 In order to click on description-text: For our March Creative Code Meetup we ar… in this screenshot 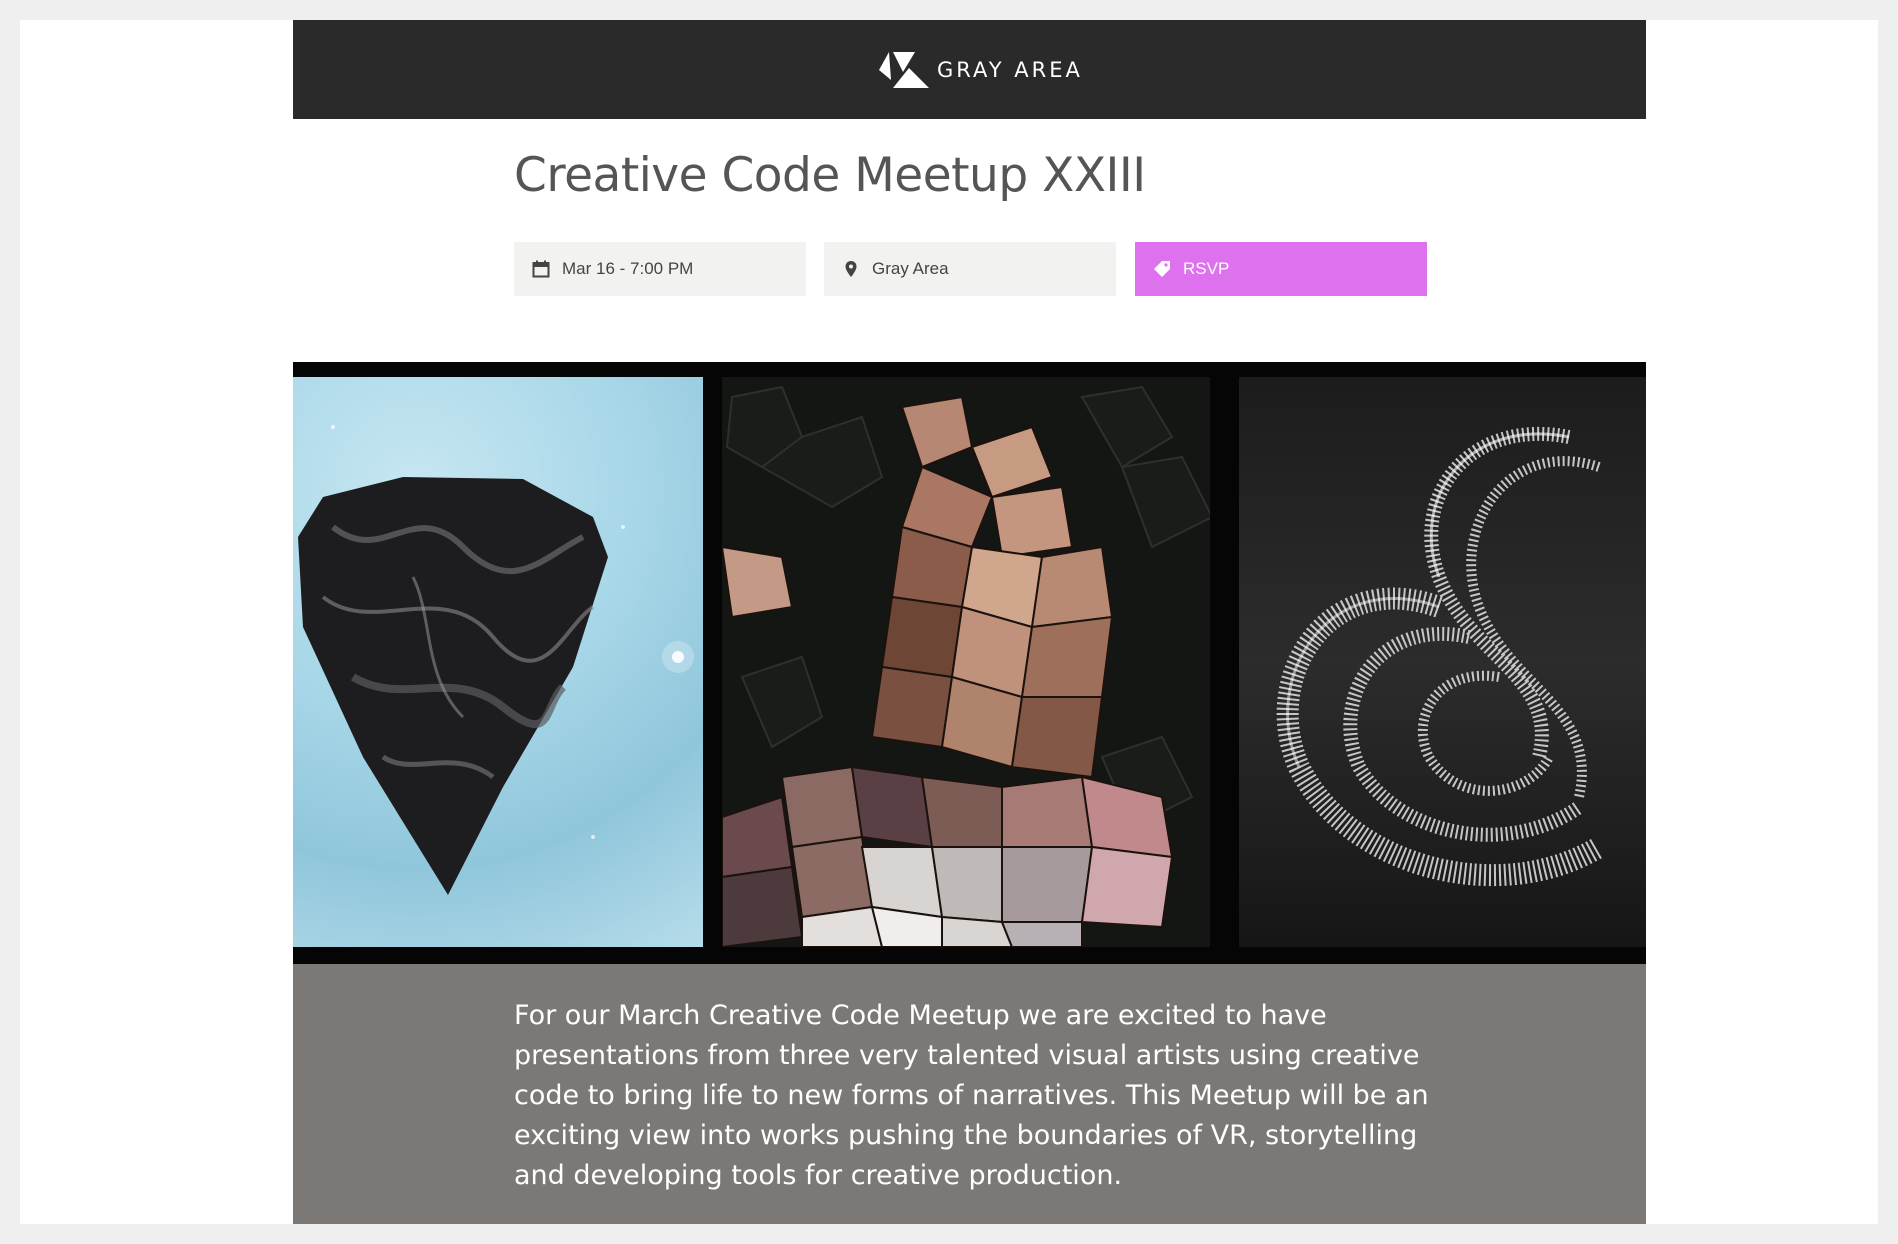, I will do `click(971, 1095)`.